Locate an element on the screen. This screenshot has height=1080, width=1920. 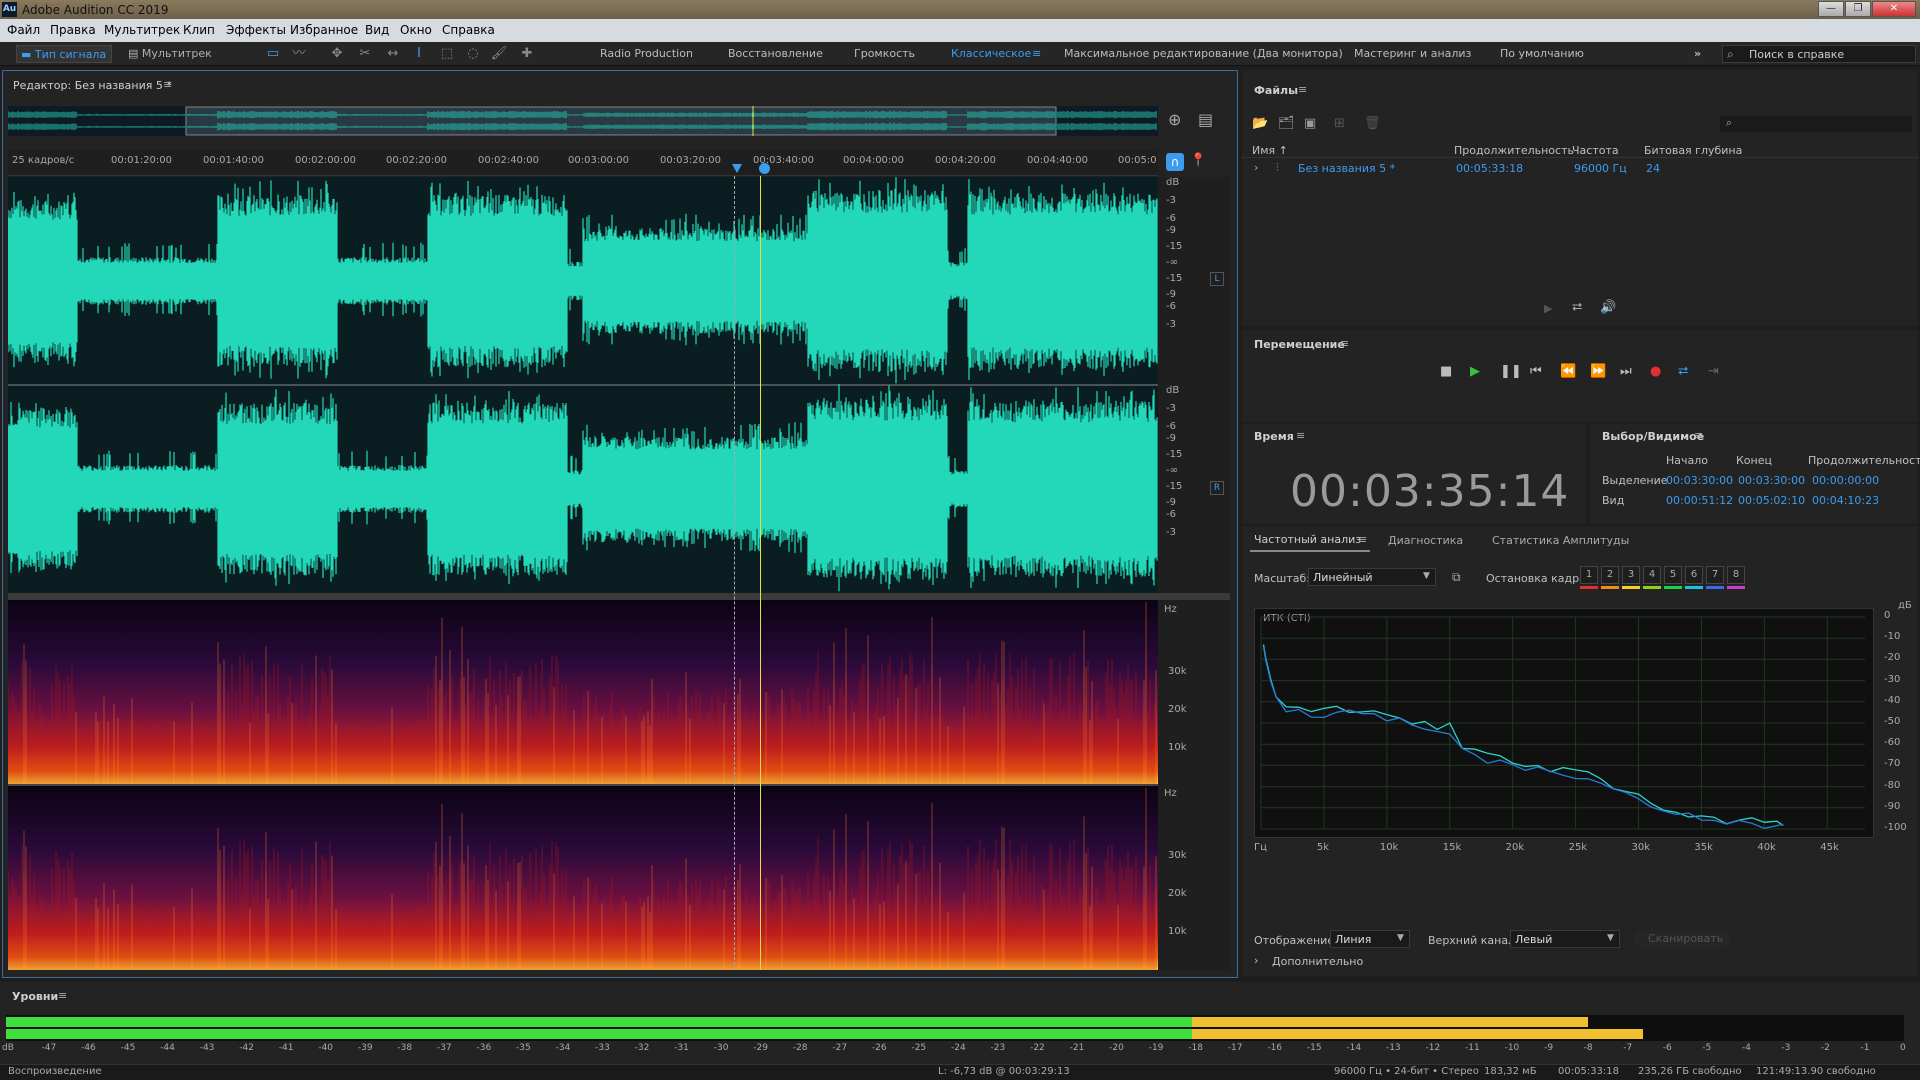
analysis-menu-icon: ≡ is located at coordinates (1362, 539).